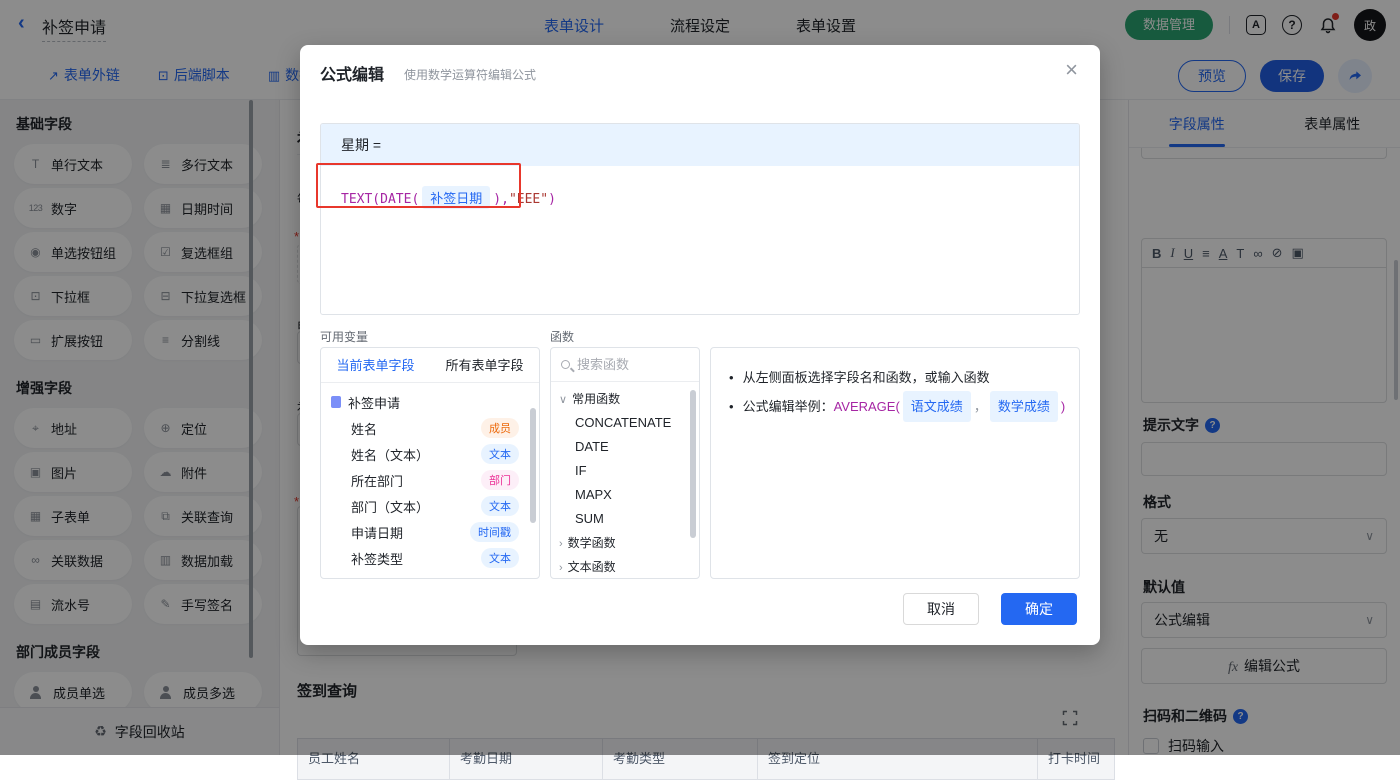  Describe the element at coordinates (1071, 70) in the screenshot. I see `close-icon: ×` at that location.